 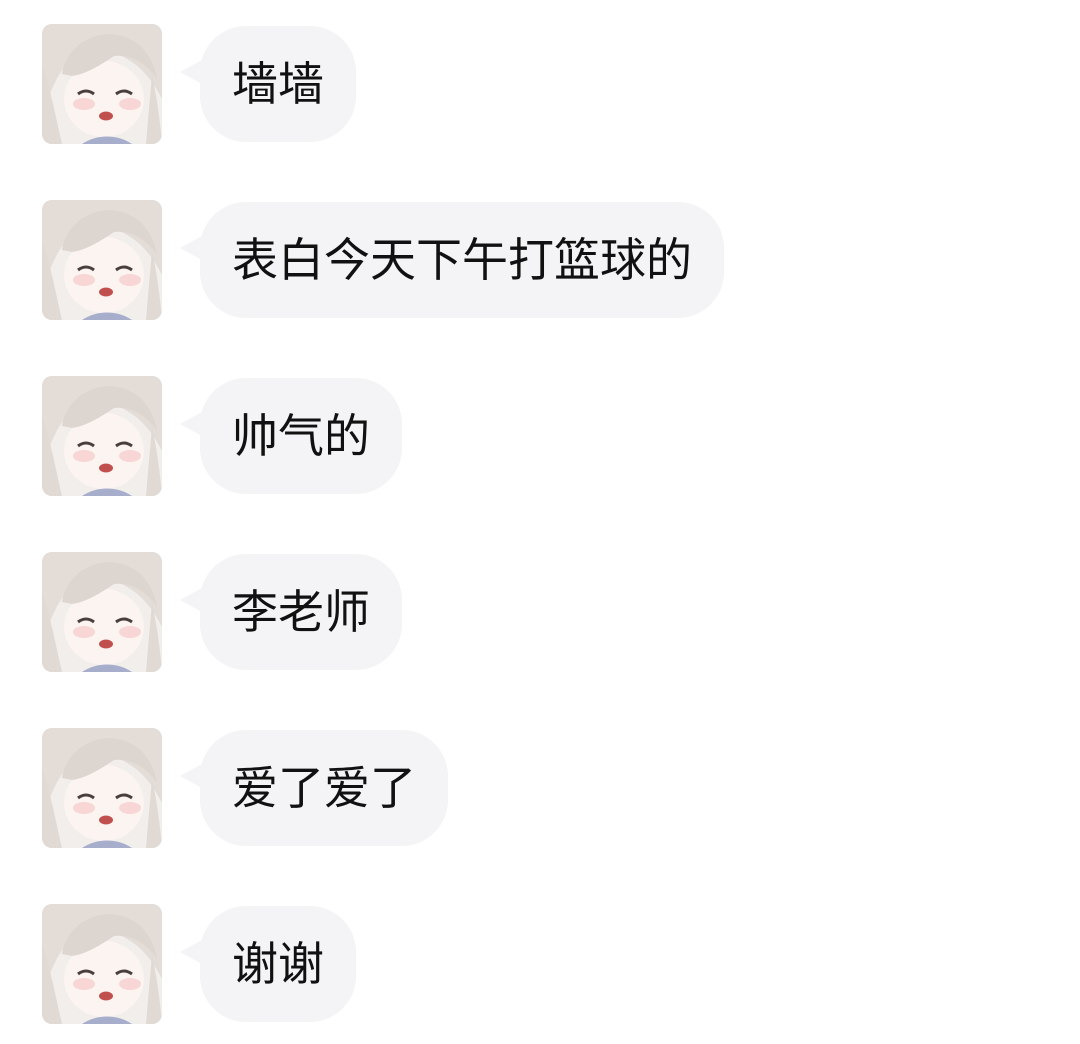 I want to click on message-bubble: 谢谢, so click(x=268, y=964).